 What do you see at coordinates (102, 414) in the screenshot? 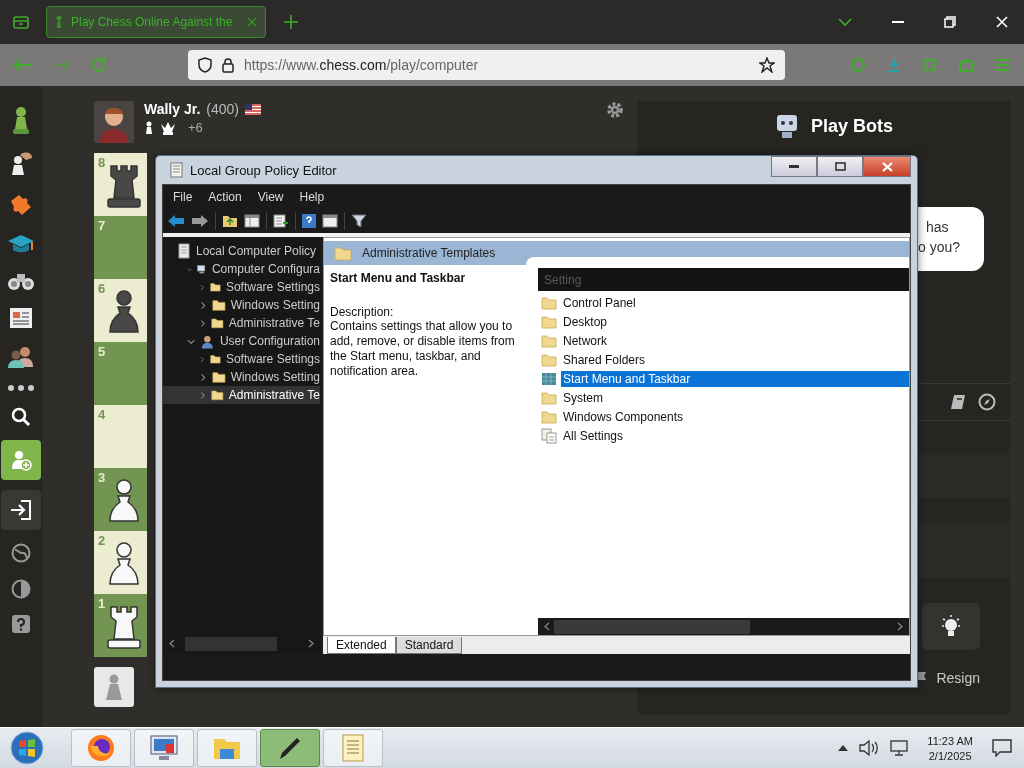
I see `rank-label: 4` at bounding box center [102, 414].